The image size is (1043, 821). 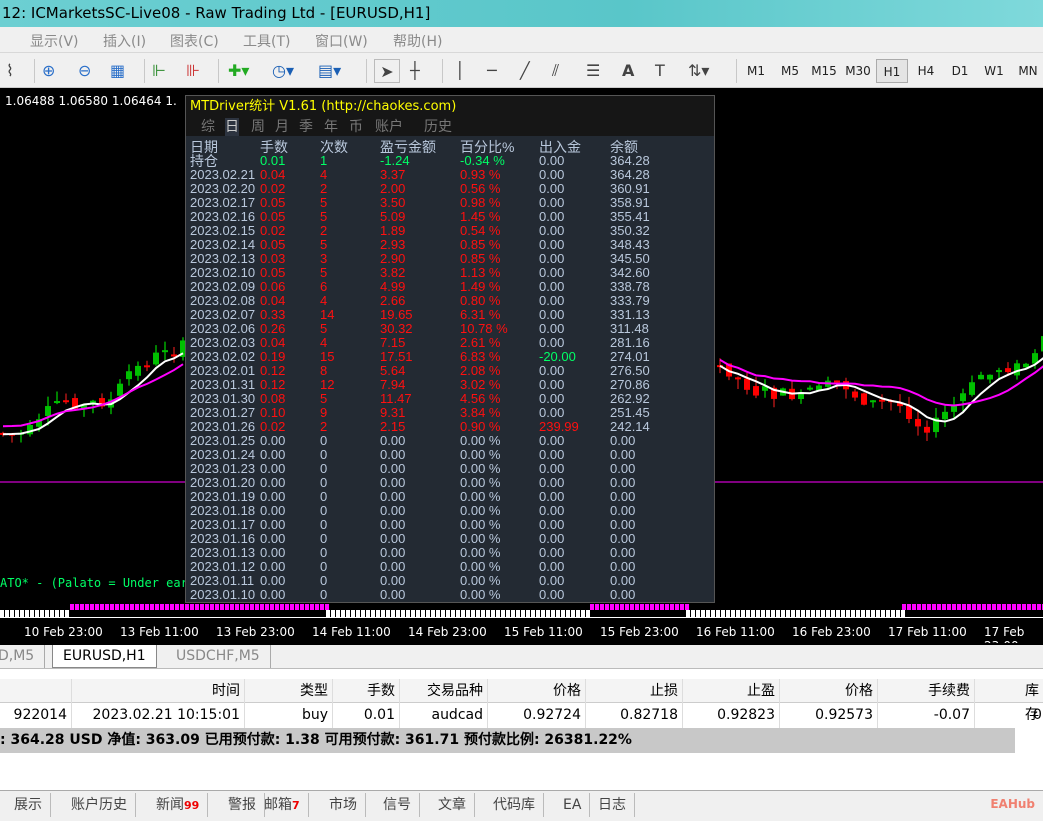 What do you see at coordinates (514, 805) in the screenshot?
I see `terminal-tab: 代码库` at bounding box center [514, 805].